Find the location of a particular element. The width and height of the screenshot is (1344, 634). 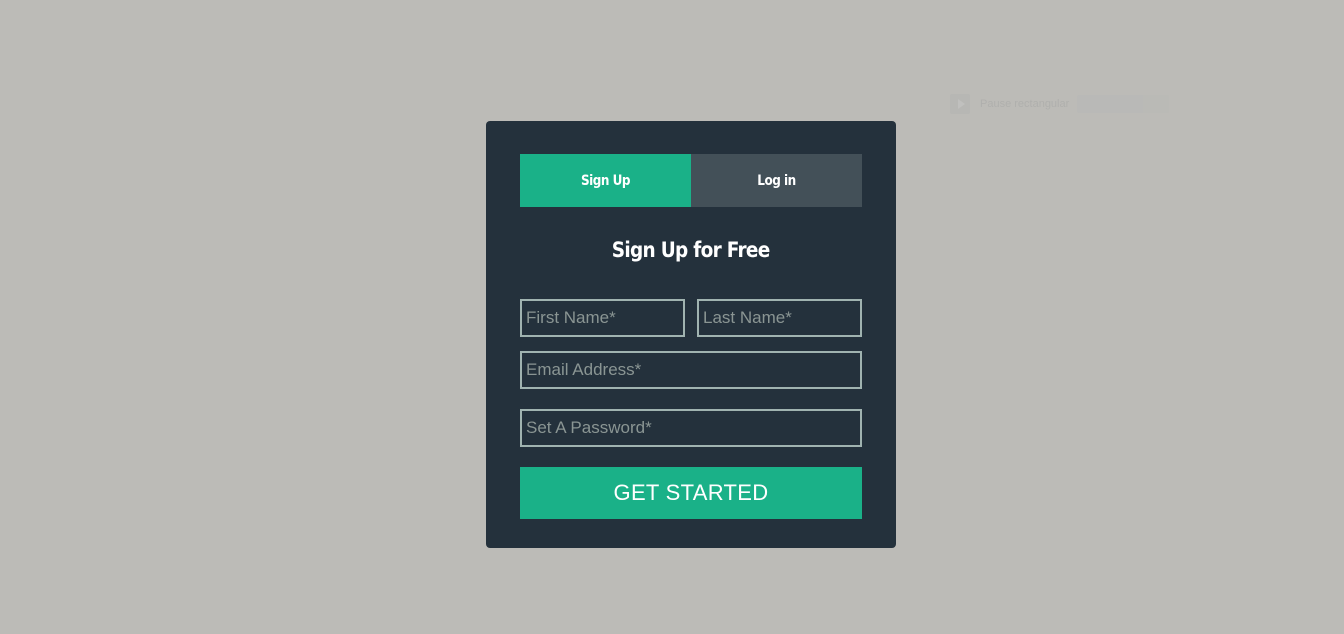

tab-sign-up: Sign Up is located at coordinates (605, 180).